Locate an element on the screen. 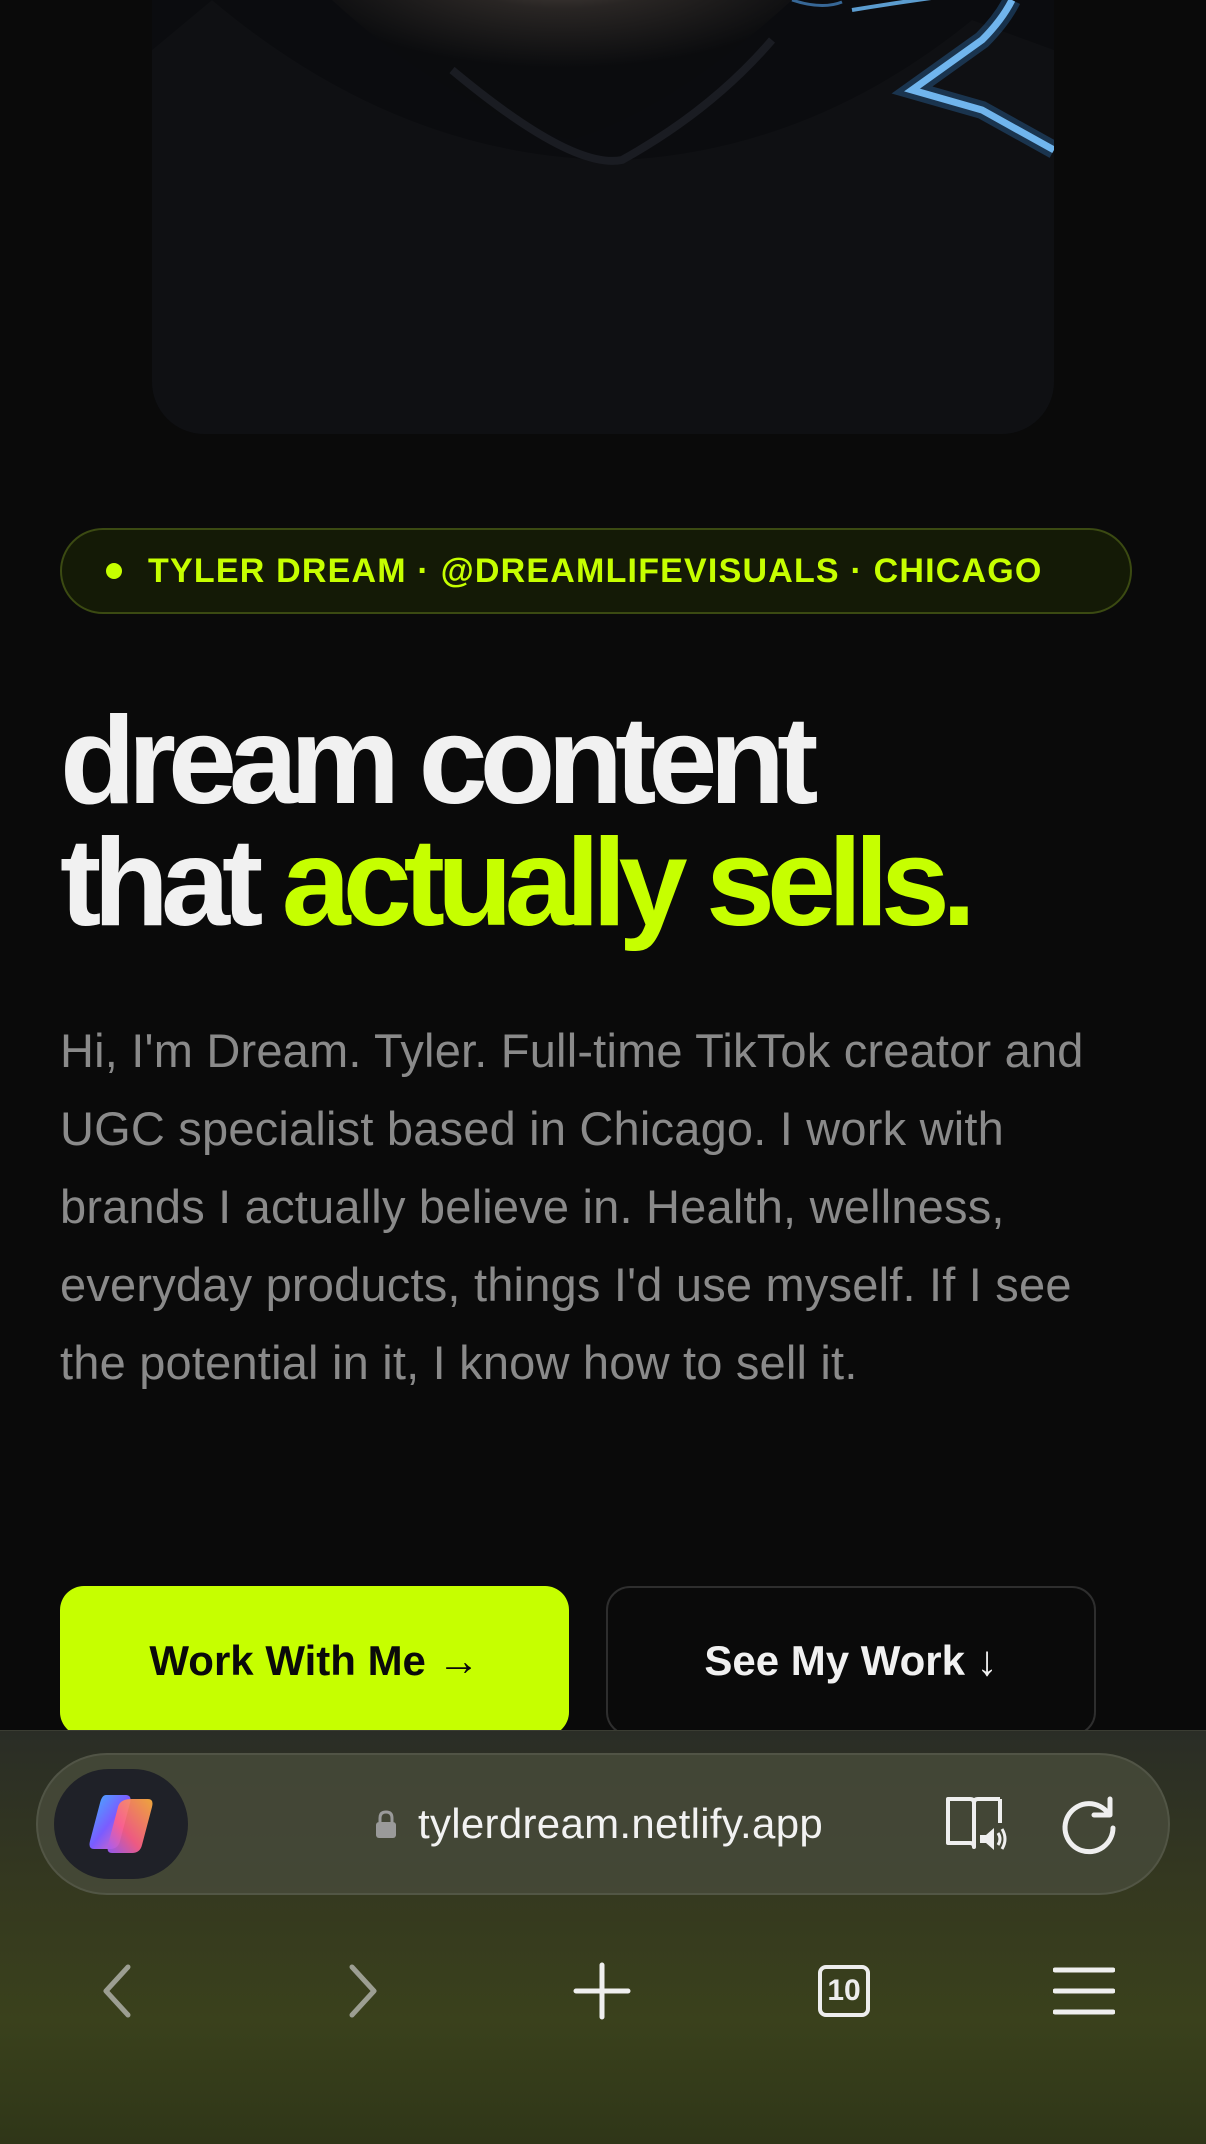  back-icon is located at coordinates (118, 1991).